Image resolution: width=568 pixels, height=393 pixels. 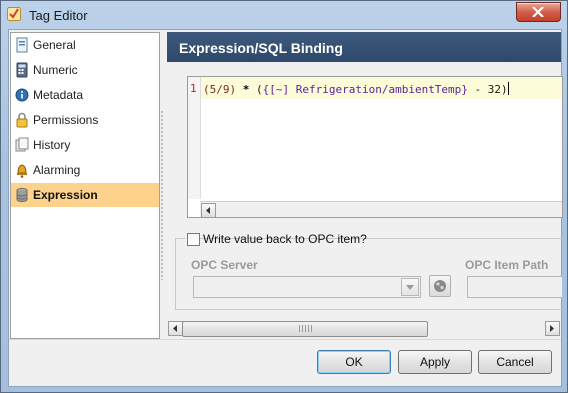 I want to click on browse-opc-button, so click(x=440, y=286).